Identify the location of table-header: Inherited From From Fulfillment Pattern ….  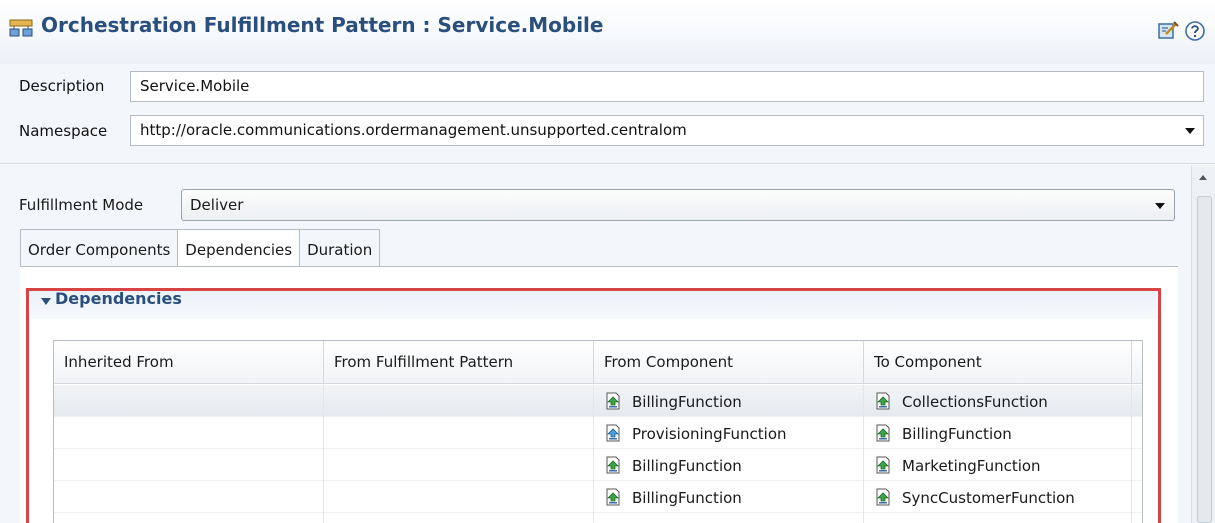
(598, 362).